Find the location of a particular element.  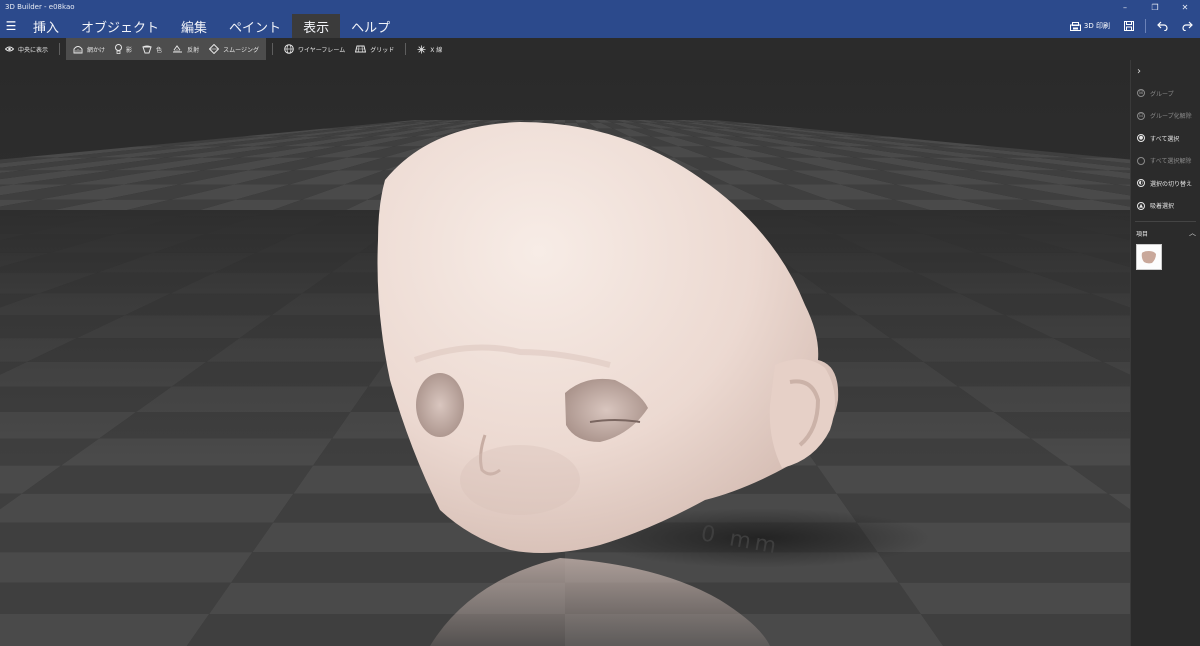

toggle-selection-button: ◐ 選択の切り替え is located at coordinates (1165, 183).